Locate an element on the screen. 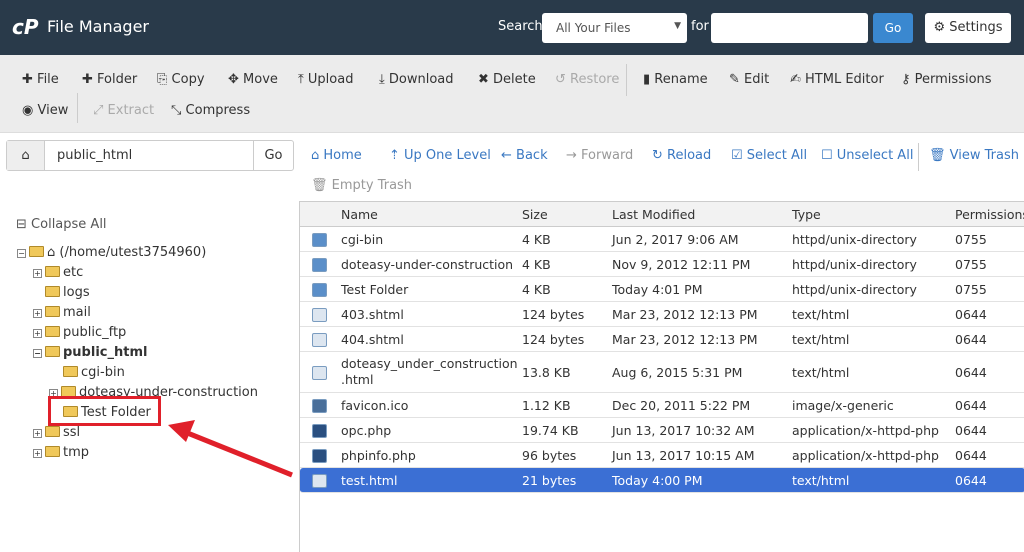  nav-divider is located at coordinates (918, 157).